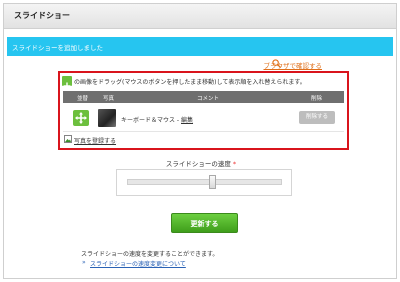 This screenshot has width=400, height=282. What do you see at coordinates (67, 83) in the screenshot?
I see `drag-plus-icon` at bounding box center [67, 83].